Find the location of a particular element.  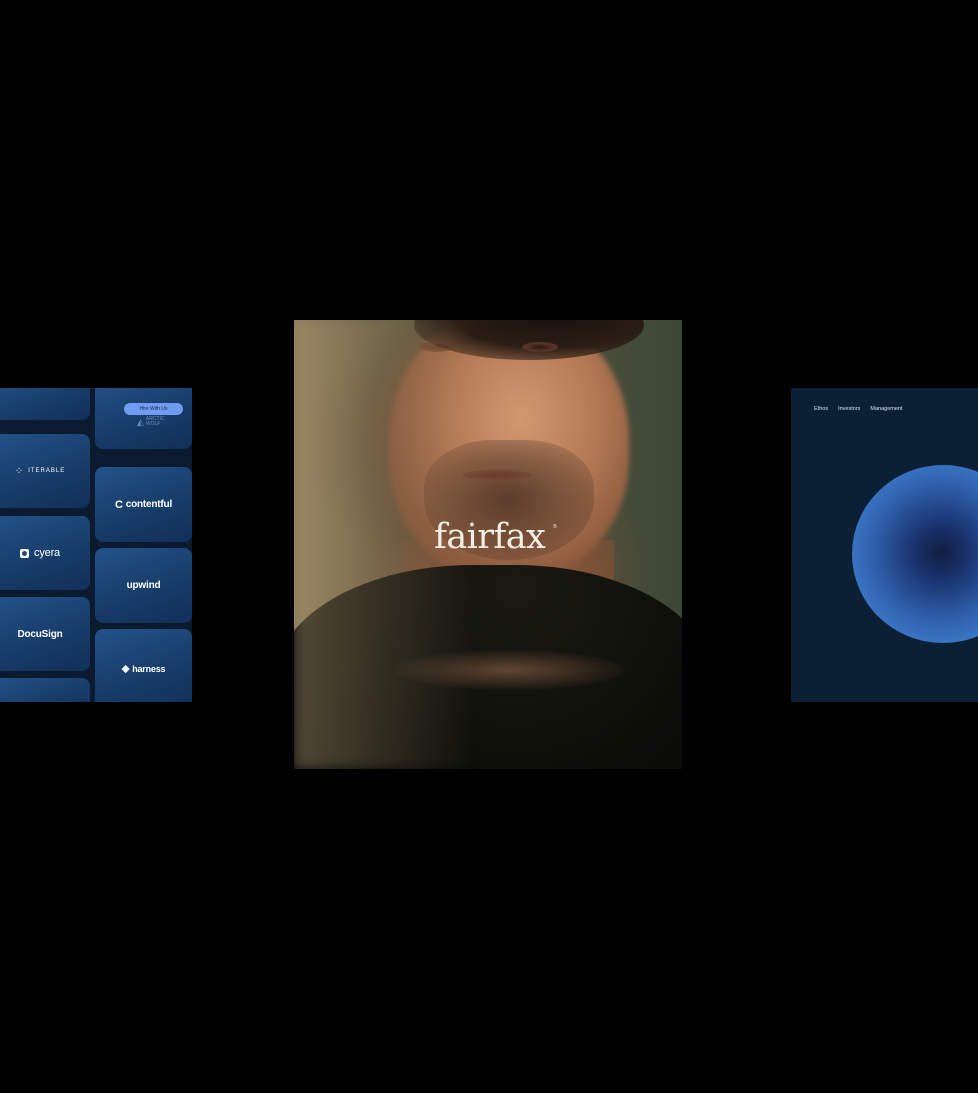

arctic-wolf-logo-text: ARCTIC WOLF is located at coordinates (155, 421).